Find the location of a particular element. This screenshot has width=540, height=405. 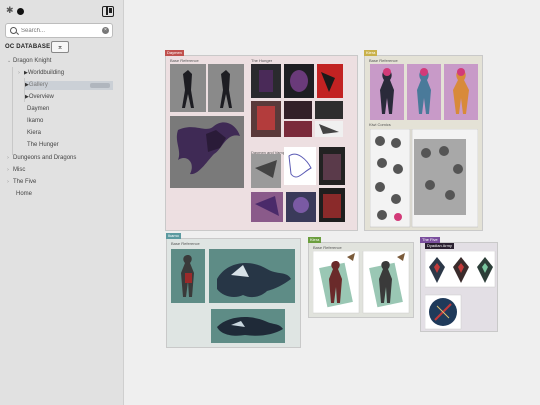

collapse-icon: ⌅ is located at coordinates (60, 47).